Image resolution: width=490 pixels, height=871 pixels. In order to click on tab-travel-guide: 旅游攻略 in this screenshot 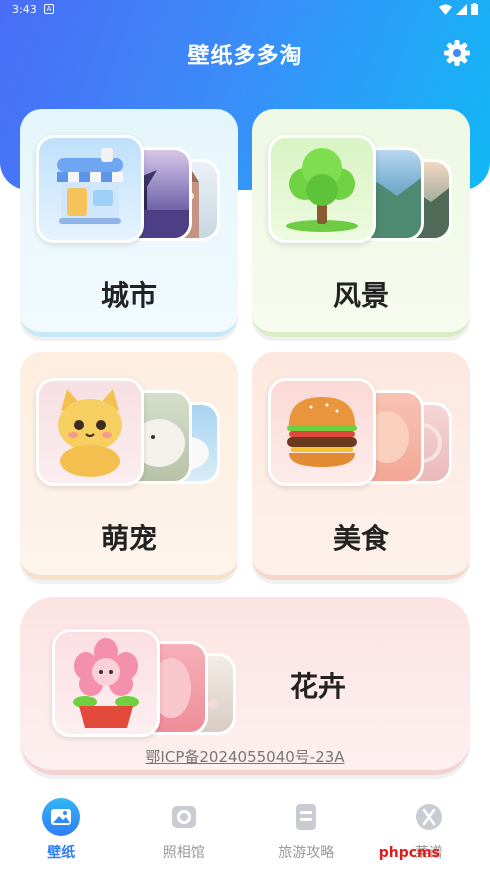, I will do `click(306, 830)`.